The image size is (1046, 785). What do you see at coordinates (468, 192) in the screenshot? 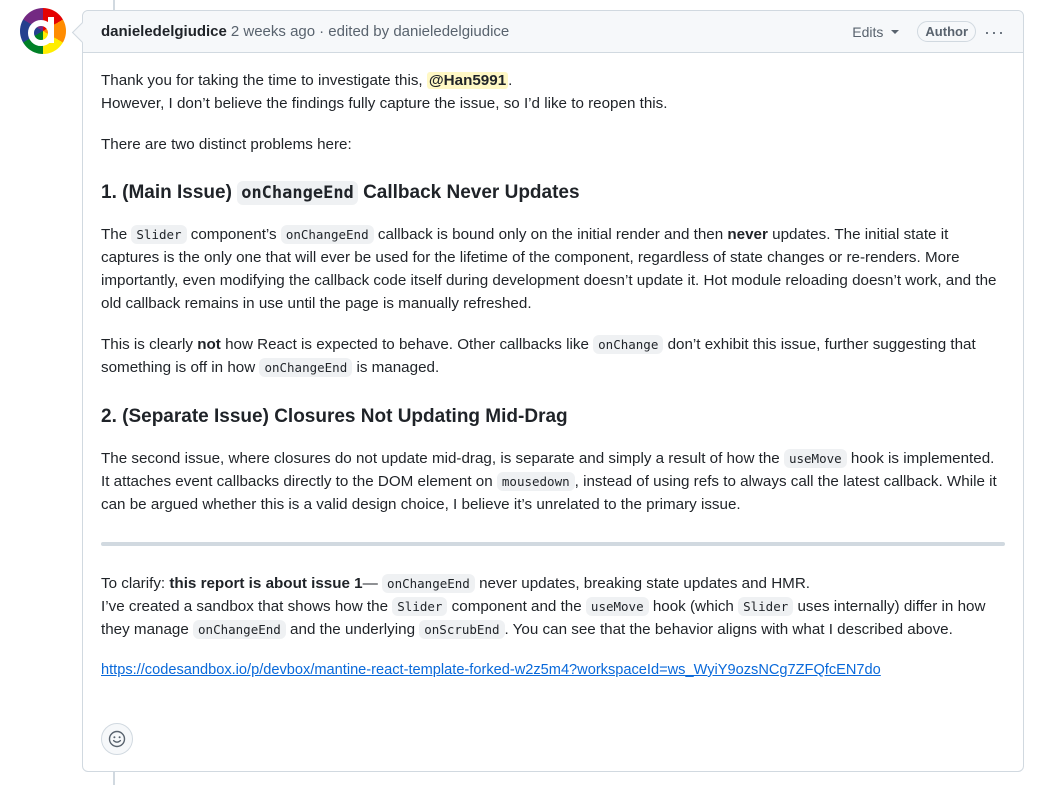
I see `text: Callback Never Updates` at bounding box center [468, 192].